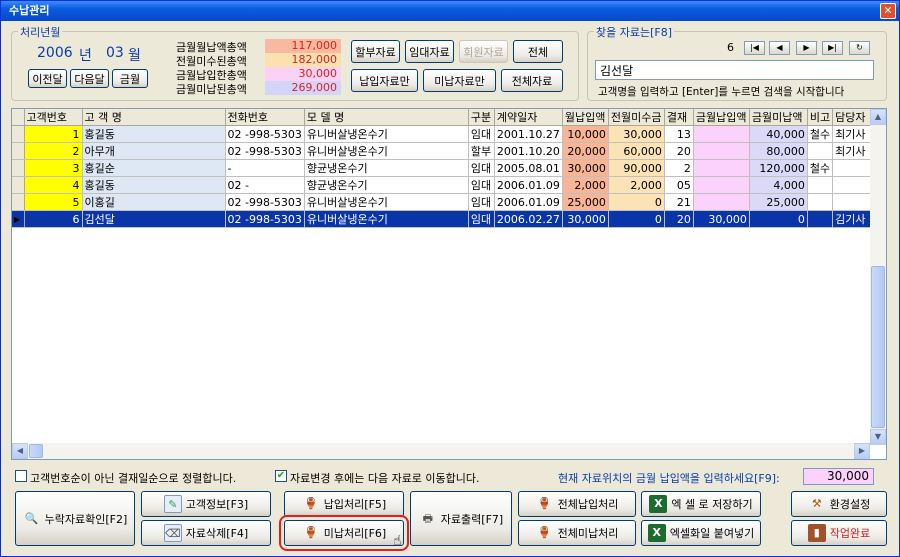 This screenshot has width=900, height=557. What do you see at coordinates (577, 533) in the screenshot?
I see `all-unpaid-button: 🏺 전체미납처리` at bounding box center [577, 533].